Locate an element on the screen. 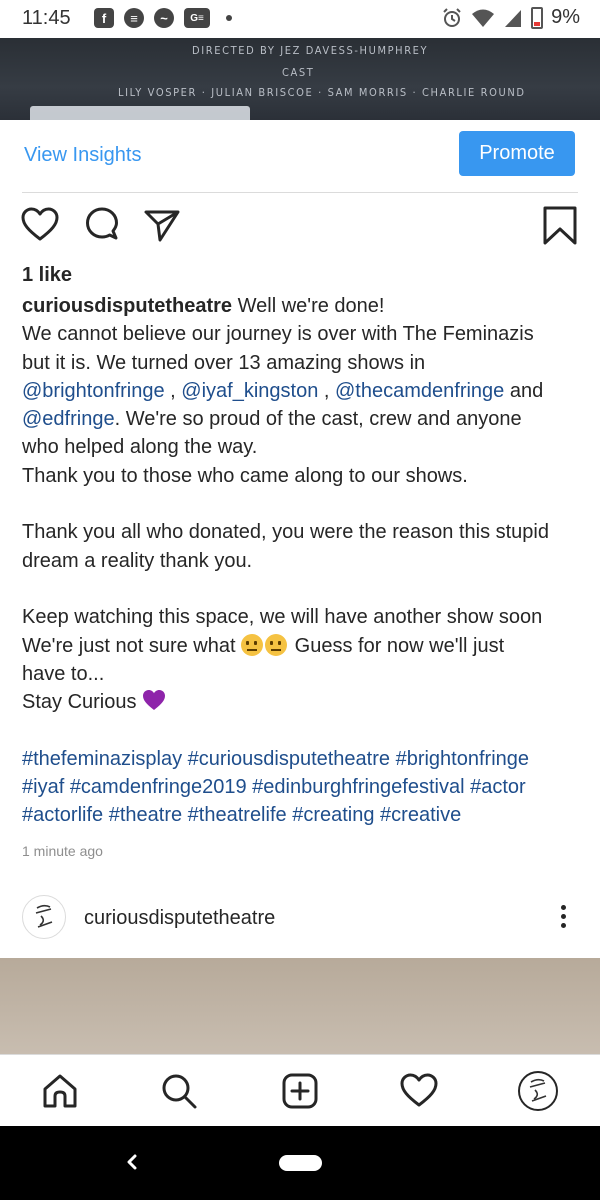 The width and height of the screenshot is (600, 1200). caption-text: Guess for now we'll just is located at coordinates (397, 645).